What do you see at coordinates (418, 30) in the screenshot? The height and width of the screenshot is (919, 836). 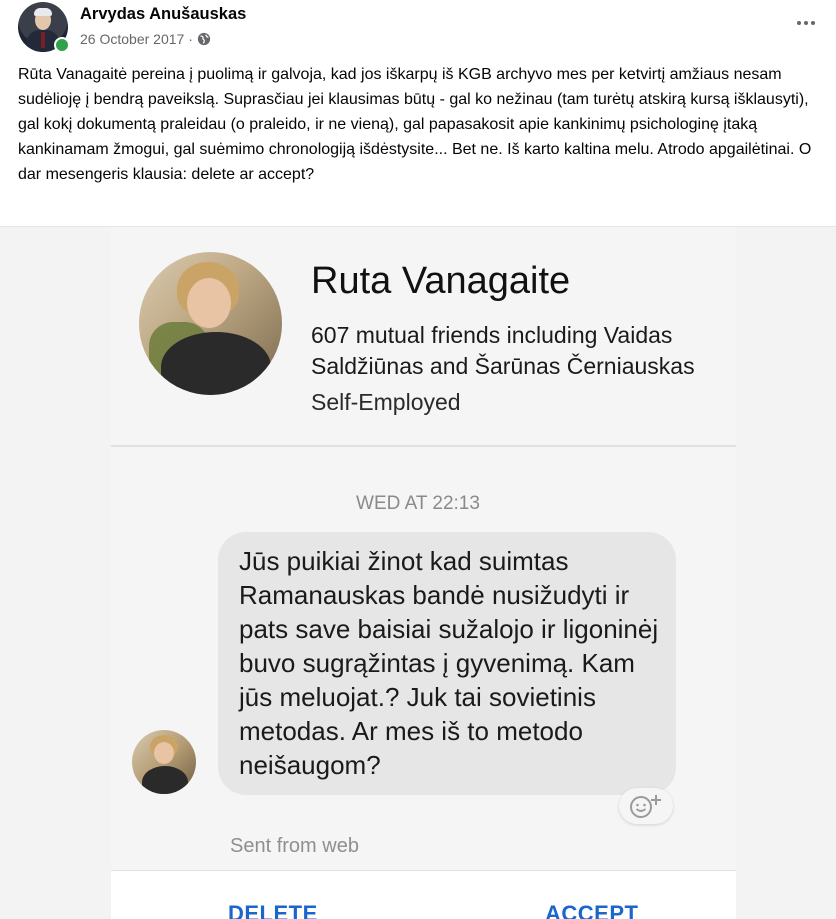 I see `post-header: Arvydas Anušauskas 26 October 2017 ·` at bounding box center [418, 30].